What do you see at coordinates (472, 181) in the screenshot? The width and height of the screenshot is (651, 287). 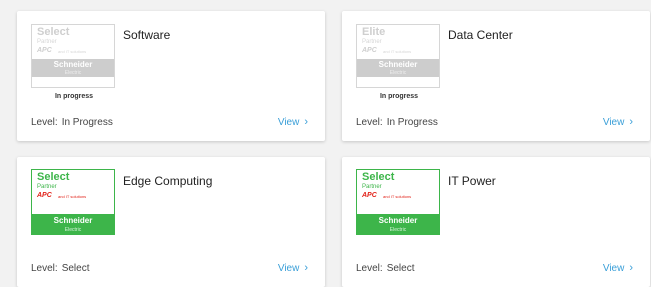 I see `program-title: IT Power` at bounding box center [472, 181].